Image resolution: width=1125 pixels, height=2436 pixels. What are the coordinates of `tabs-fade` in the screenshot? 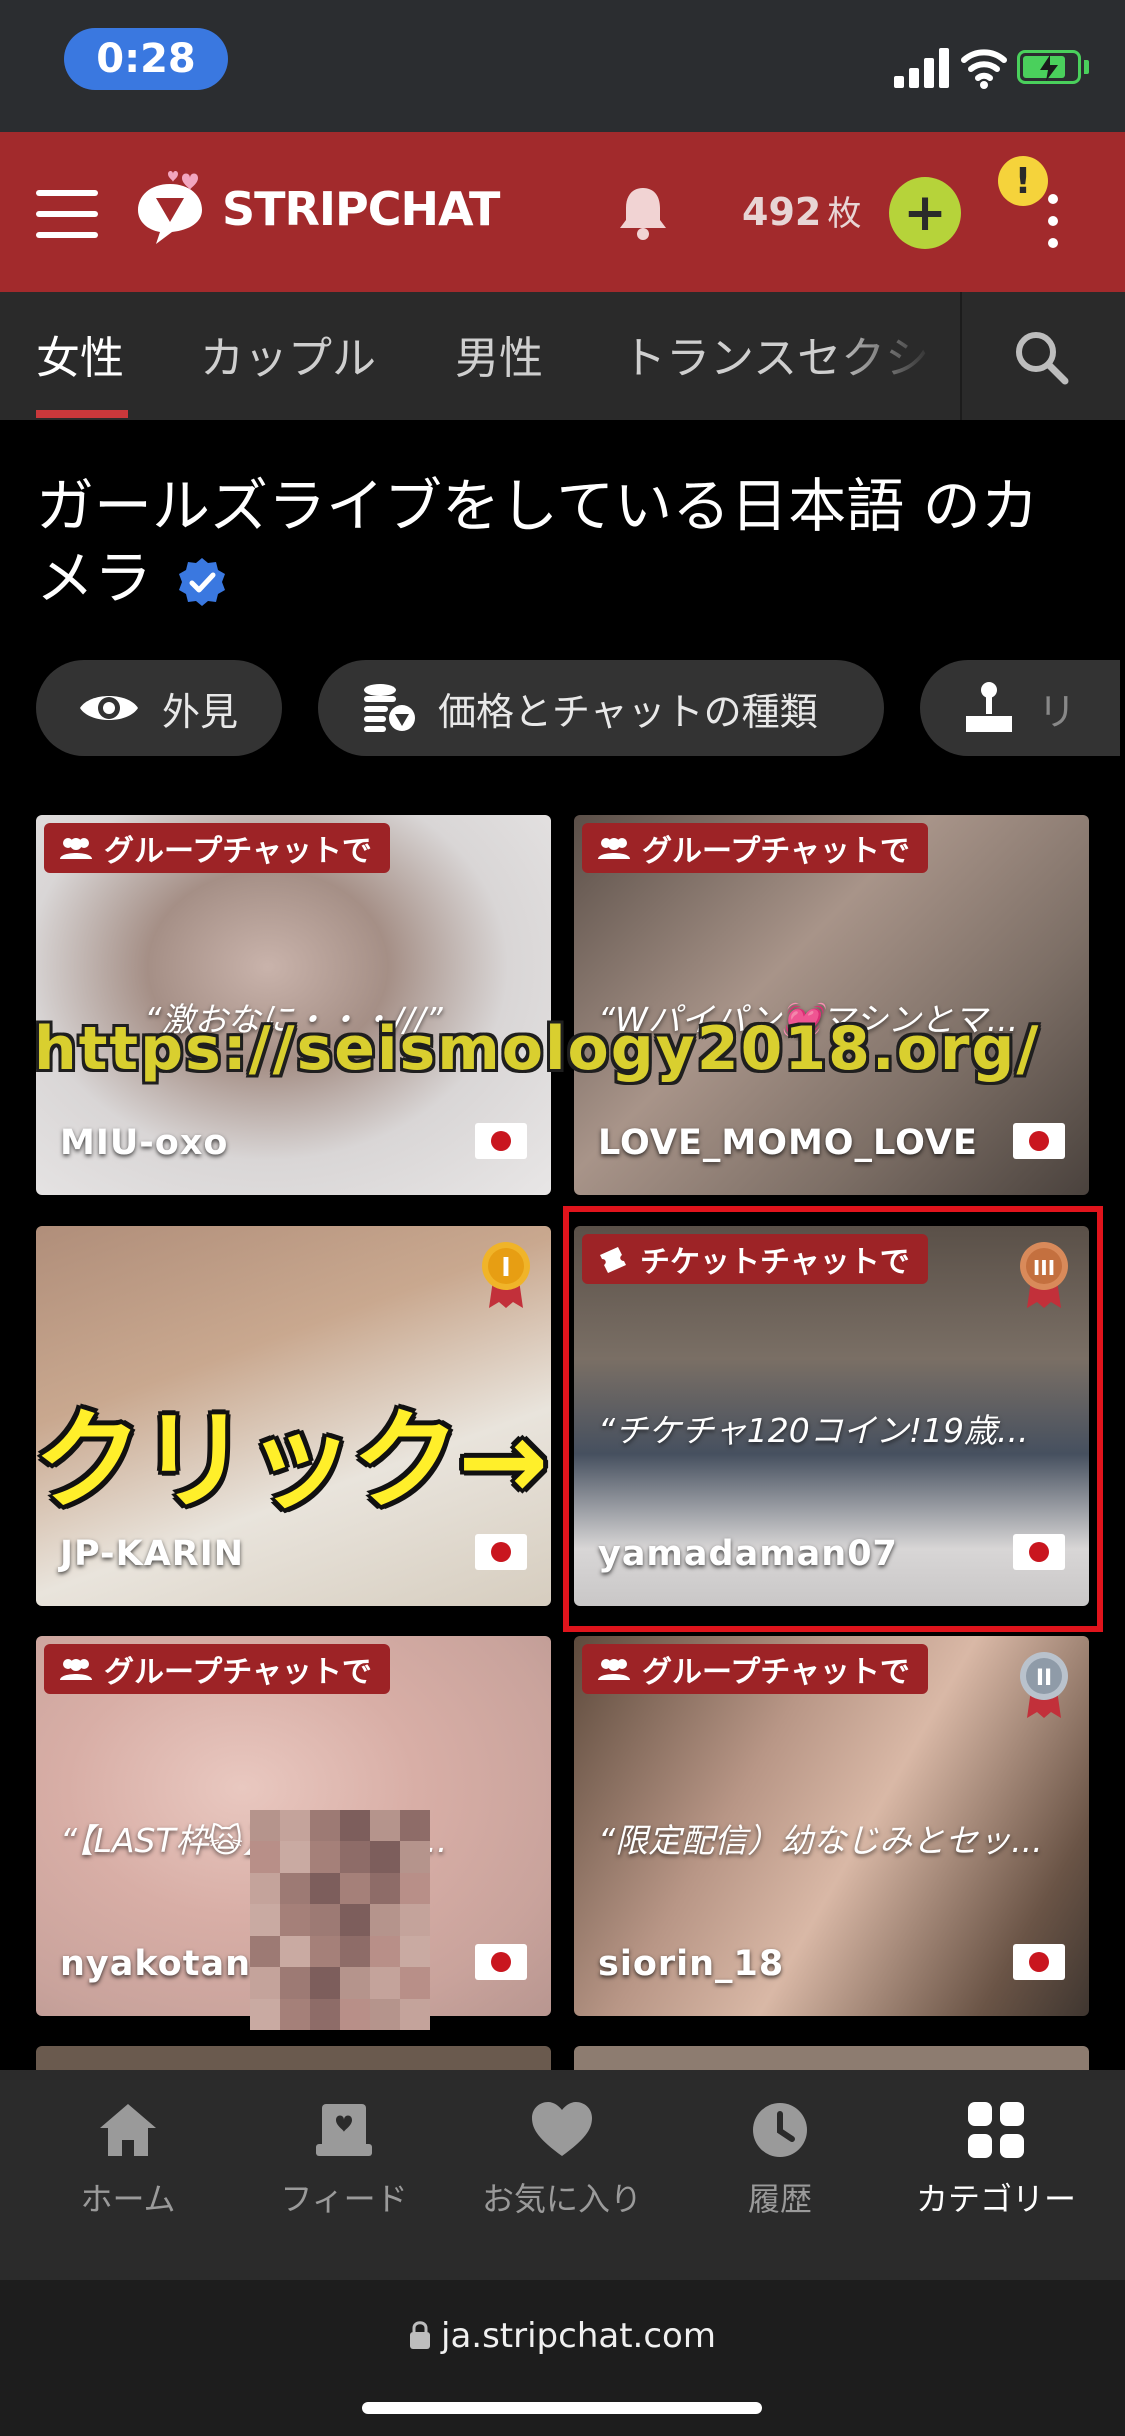 It's located at (895, 356).